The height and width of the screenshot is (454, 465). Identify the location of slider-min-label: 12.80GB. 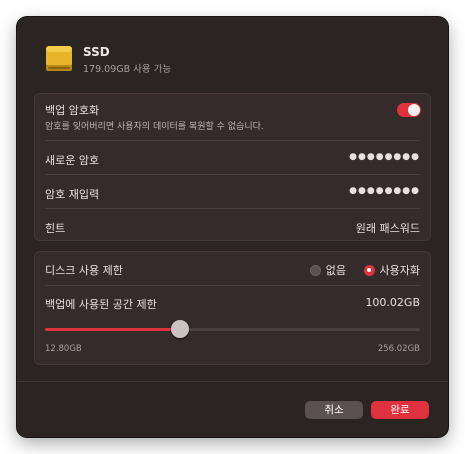
(63, 349).